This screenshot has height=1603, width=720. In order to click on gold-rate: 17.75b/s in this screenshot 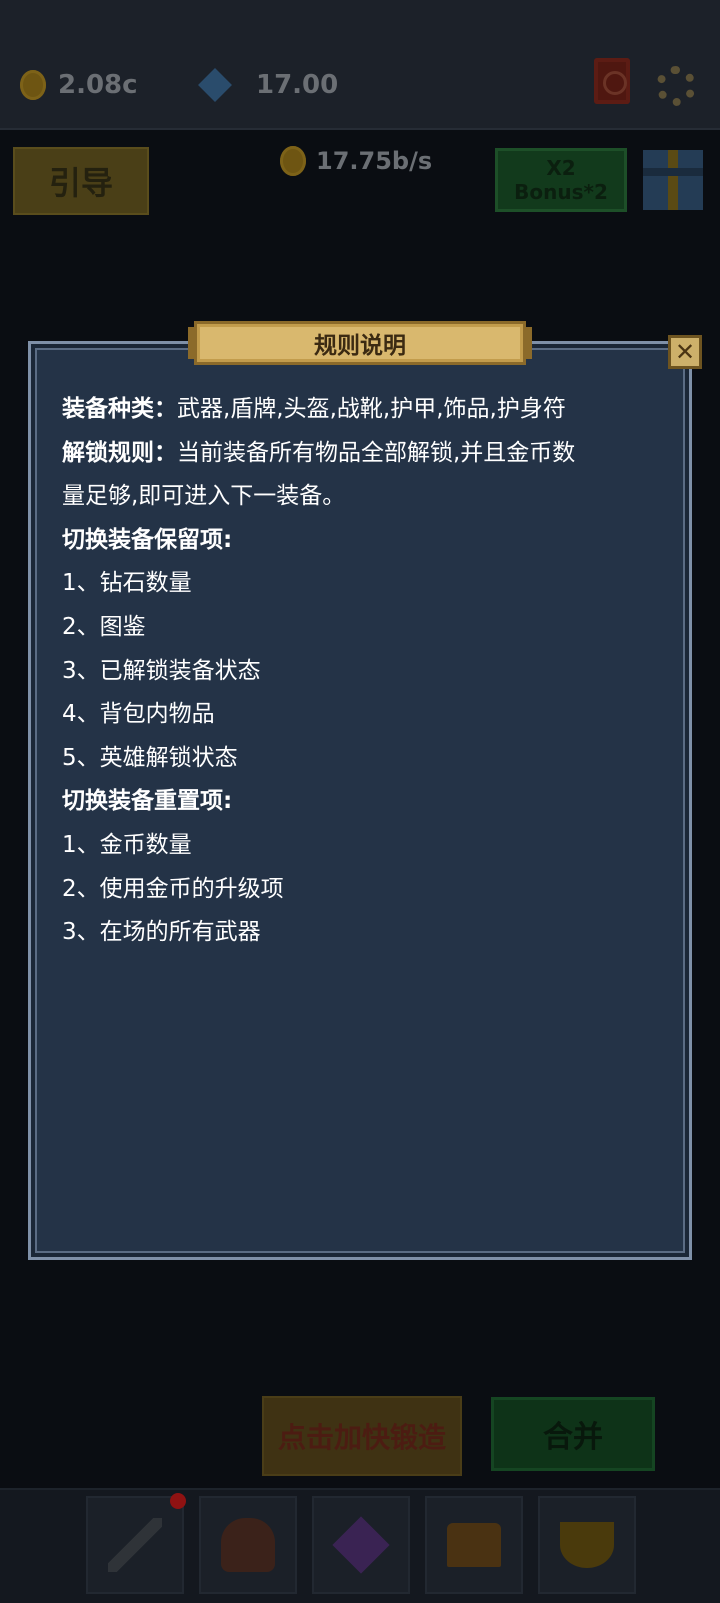, I will do `click(356, 161)`.